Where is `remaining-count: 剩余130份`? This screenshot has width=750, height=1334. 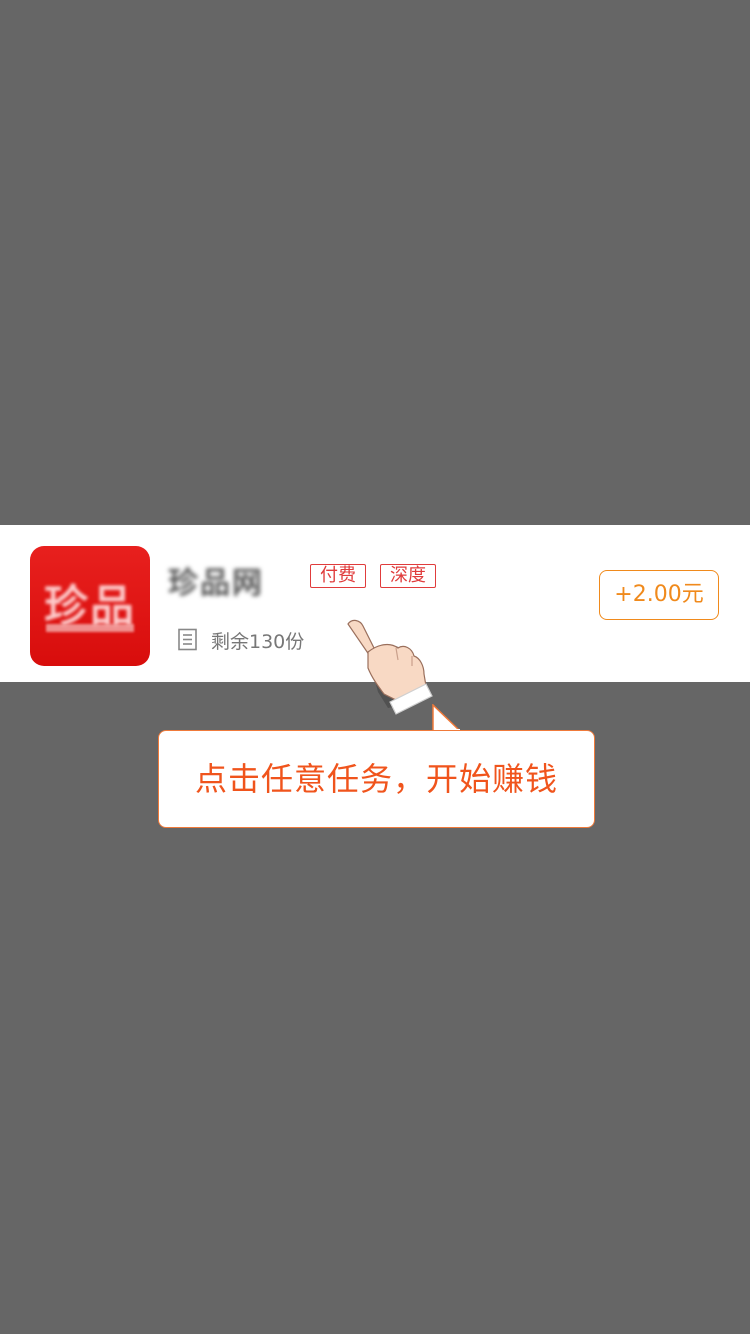 remaining-count: 剩余130份 is located at coordinates (258, 641).